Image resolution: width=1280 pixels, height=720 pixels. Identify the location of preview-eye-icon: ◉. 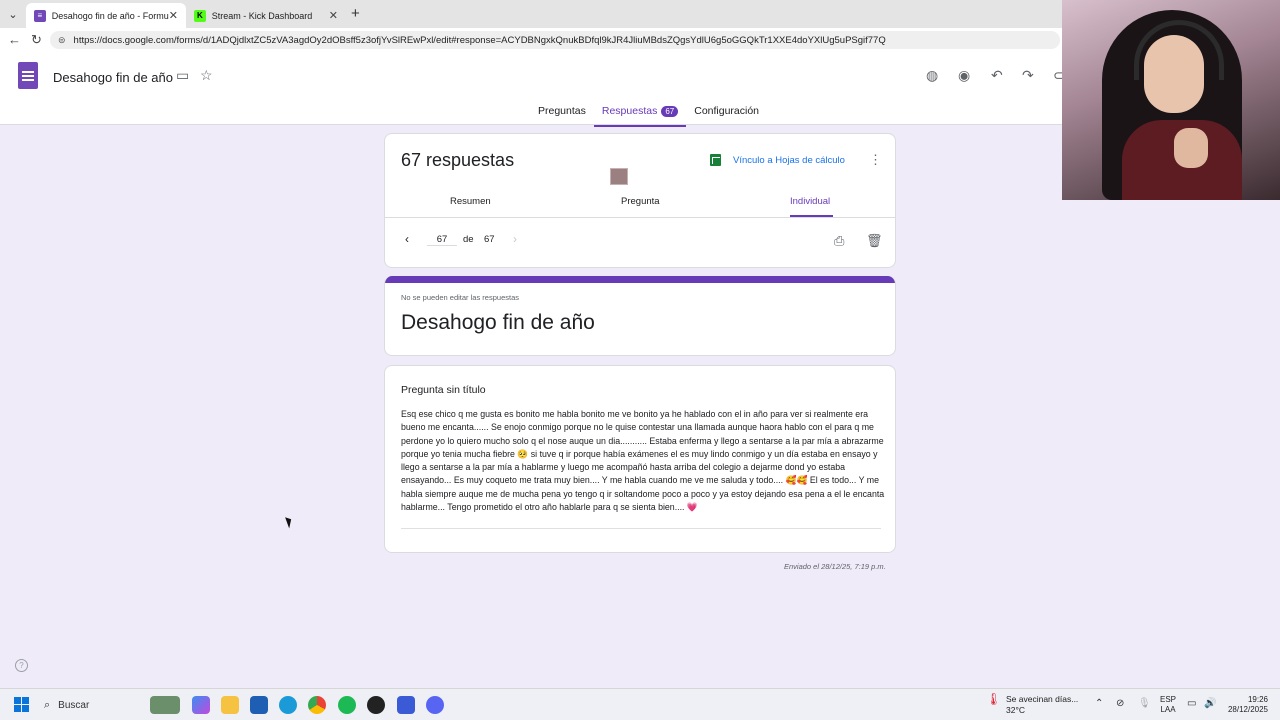
(964, 75).